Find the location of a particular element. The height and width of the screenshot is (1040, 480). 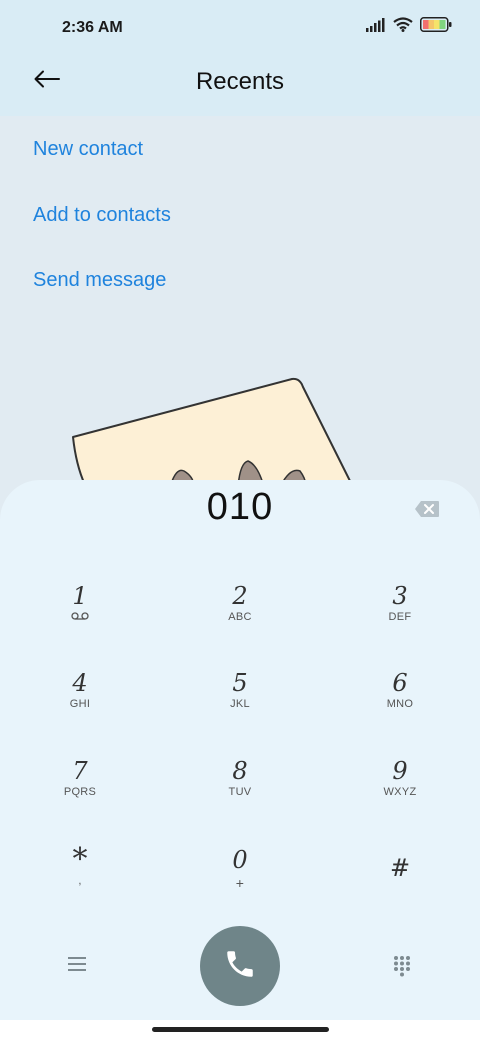

voicemail-icon is located at coordinates (80, 617).